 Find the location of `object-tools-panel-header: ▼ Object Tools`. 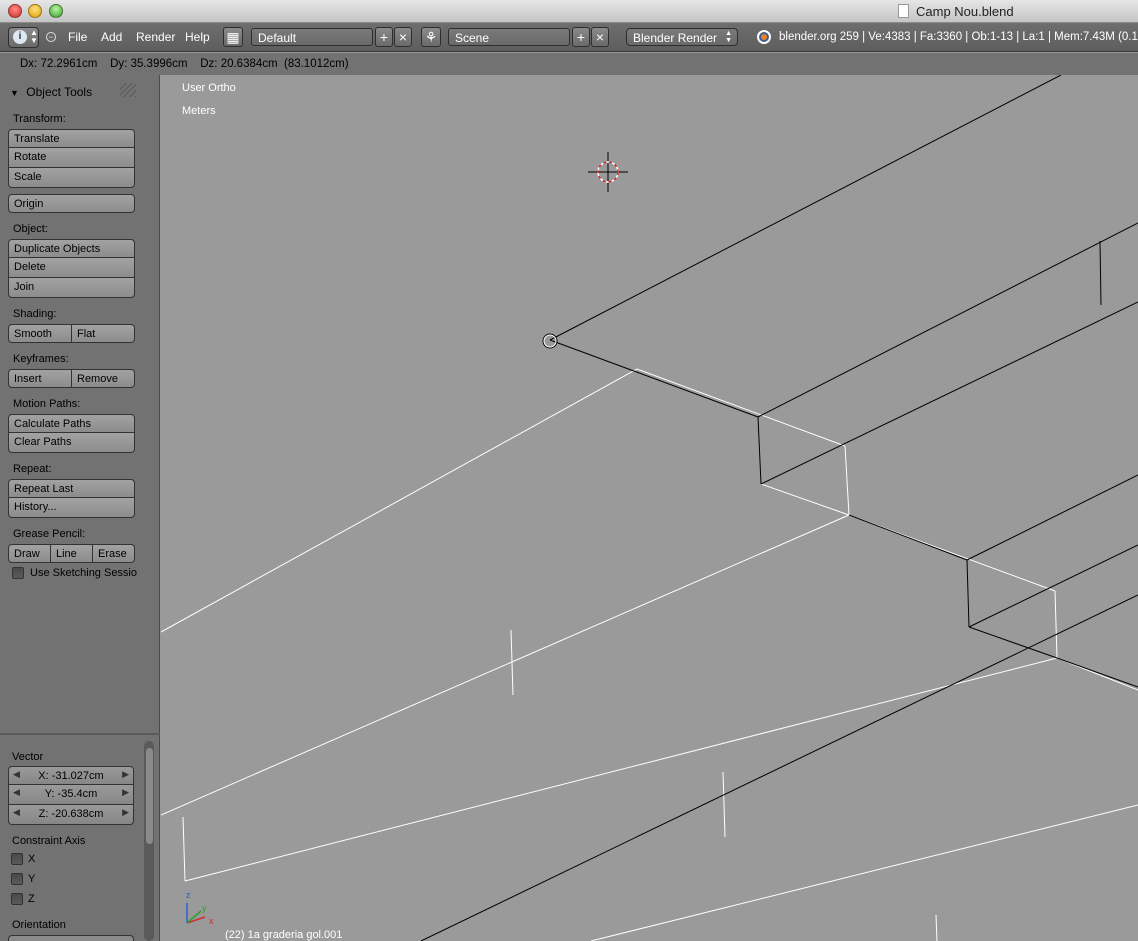

object-tools-panel-header: ▼ Object Tools is located at coordinates (51, 92).